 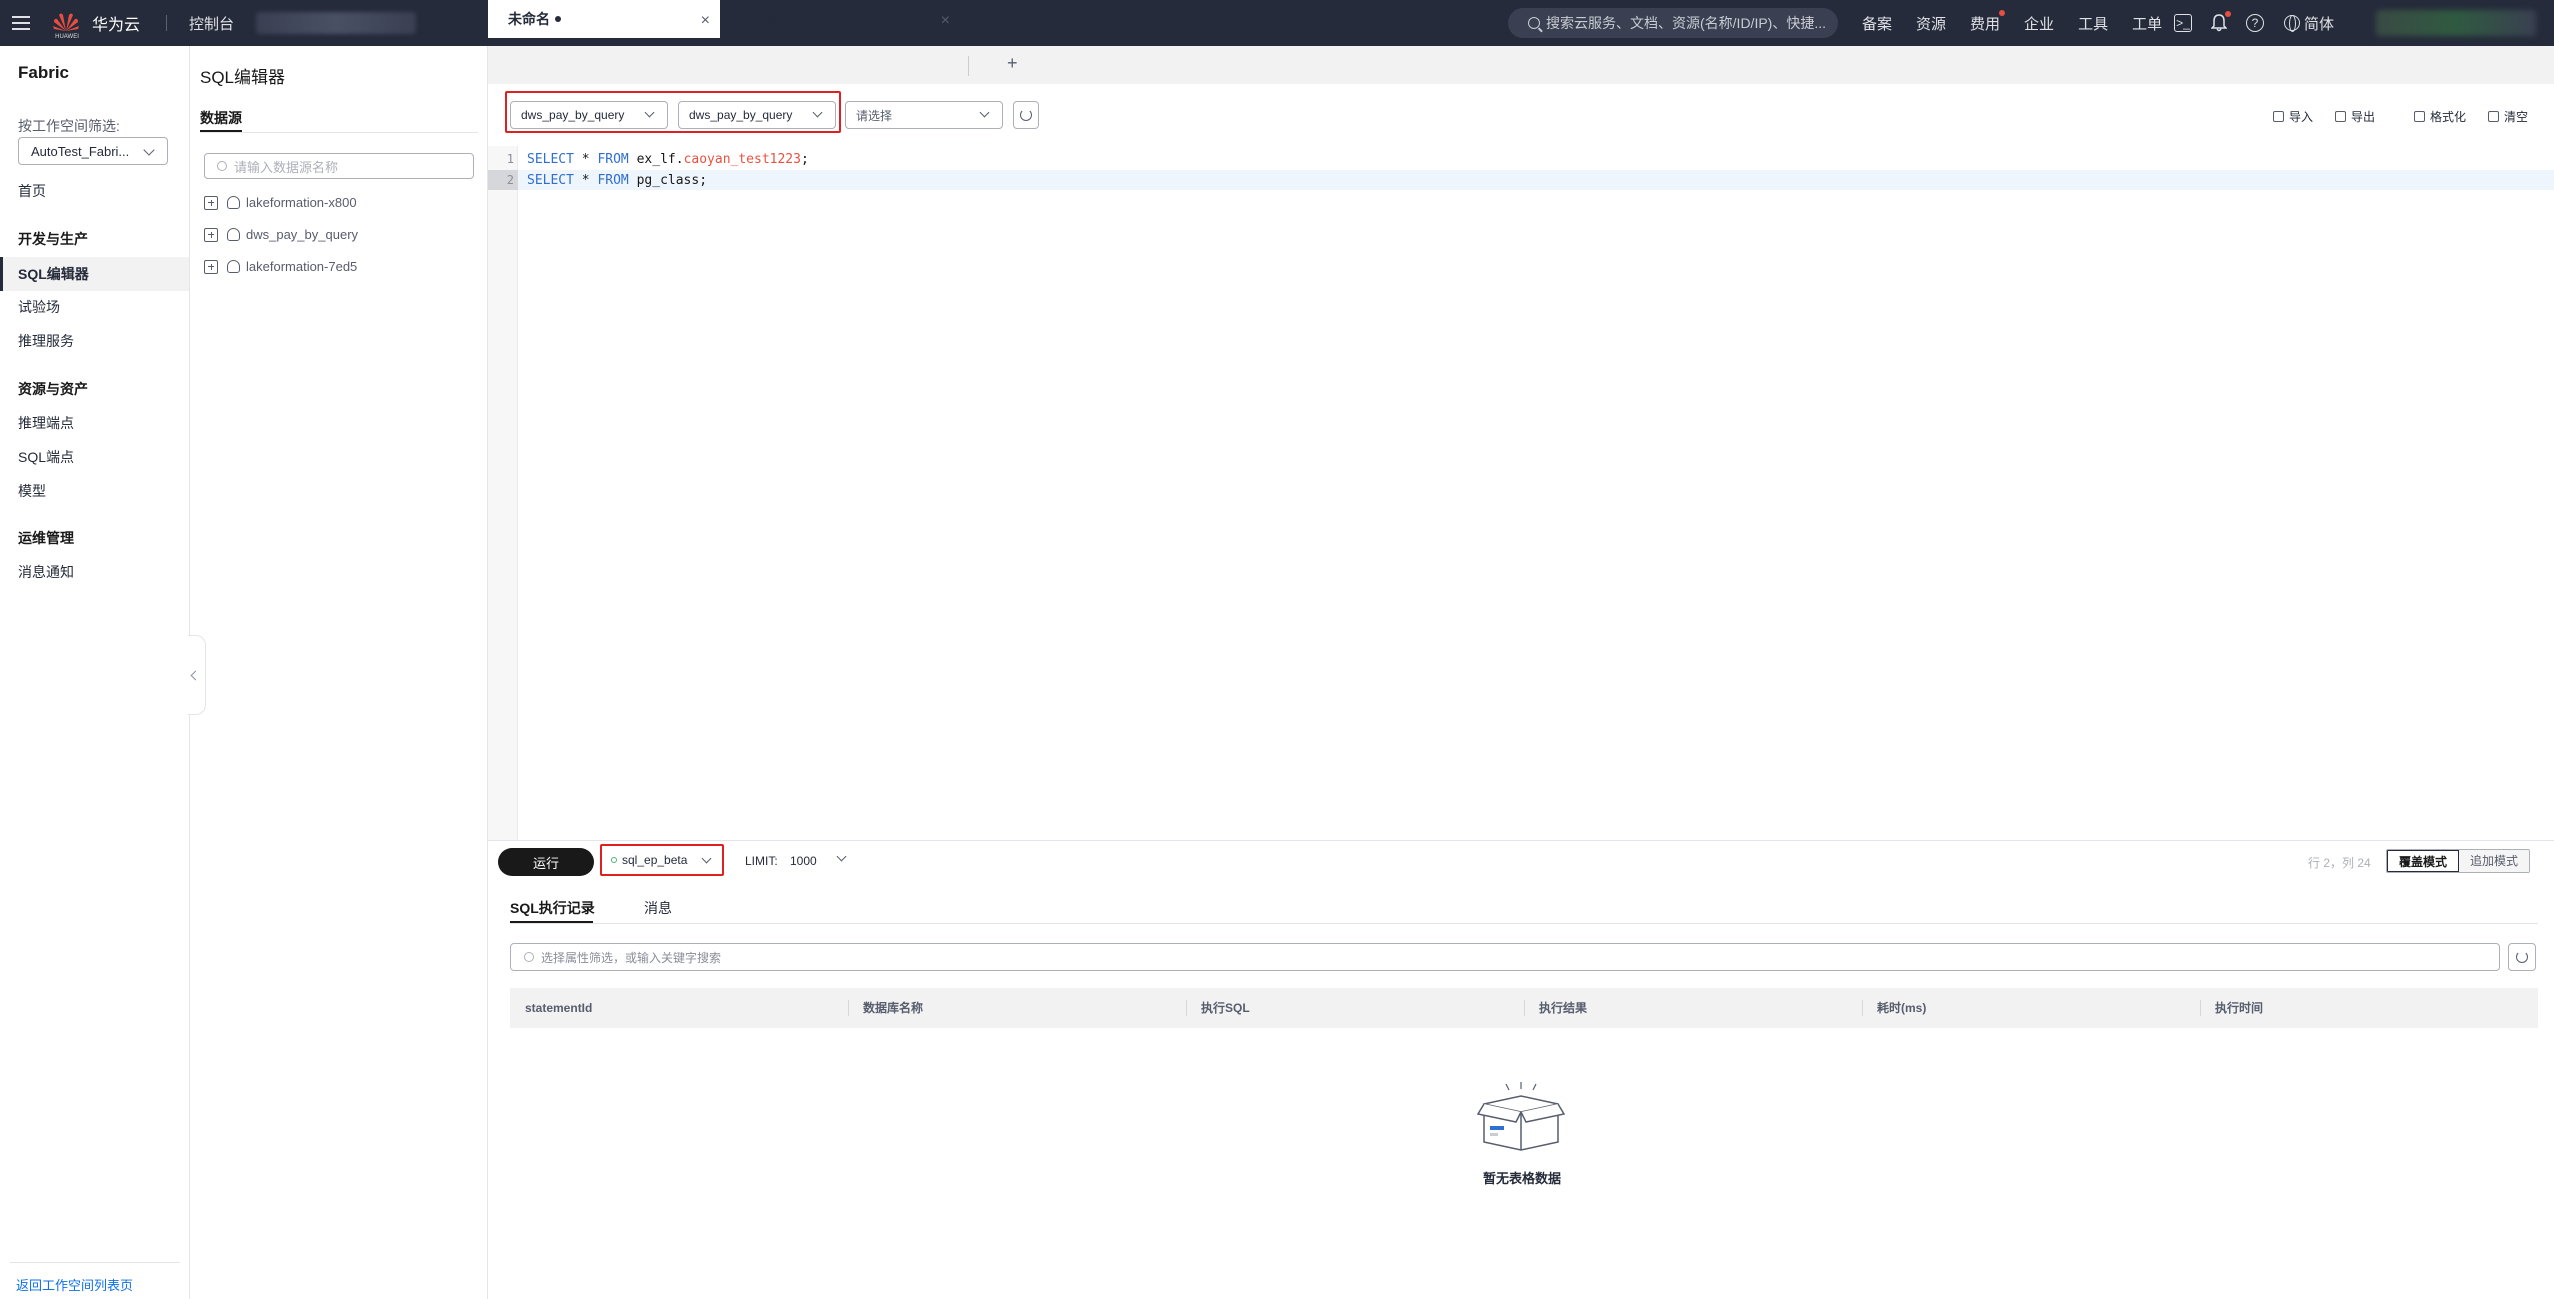 I want to click on schema-select: 请选择, so click(x=924, y=115).